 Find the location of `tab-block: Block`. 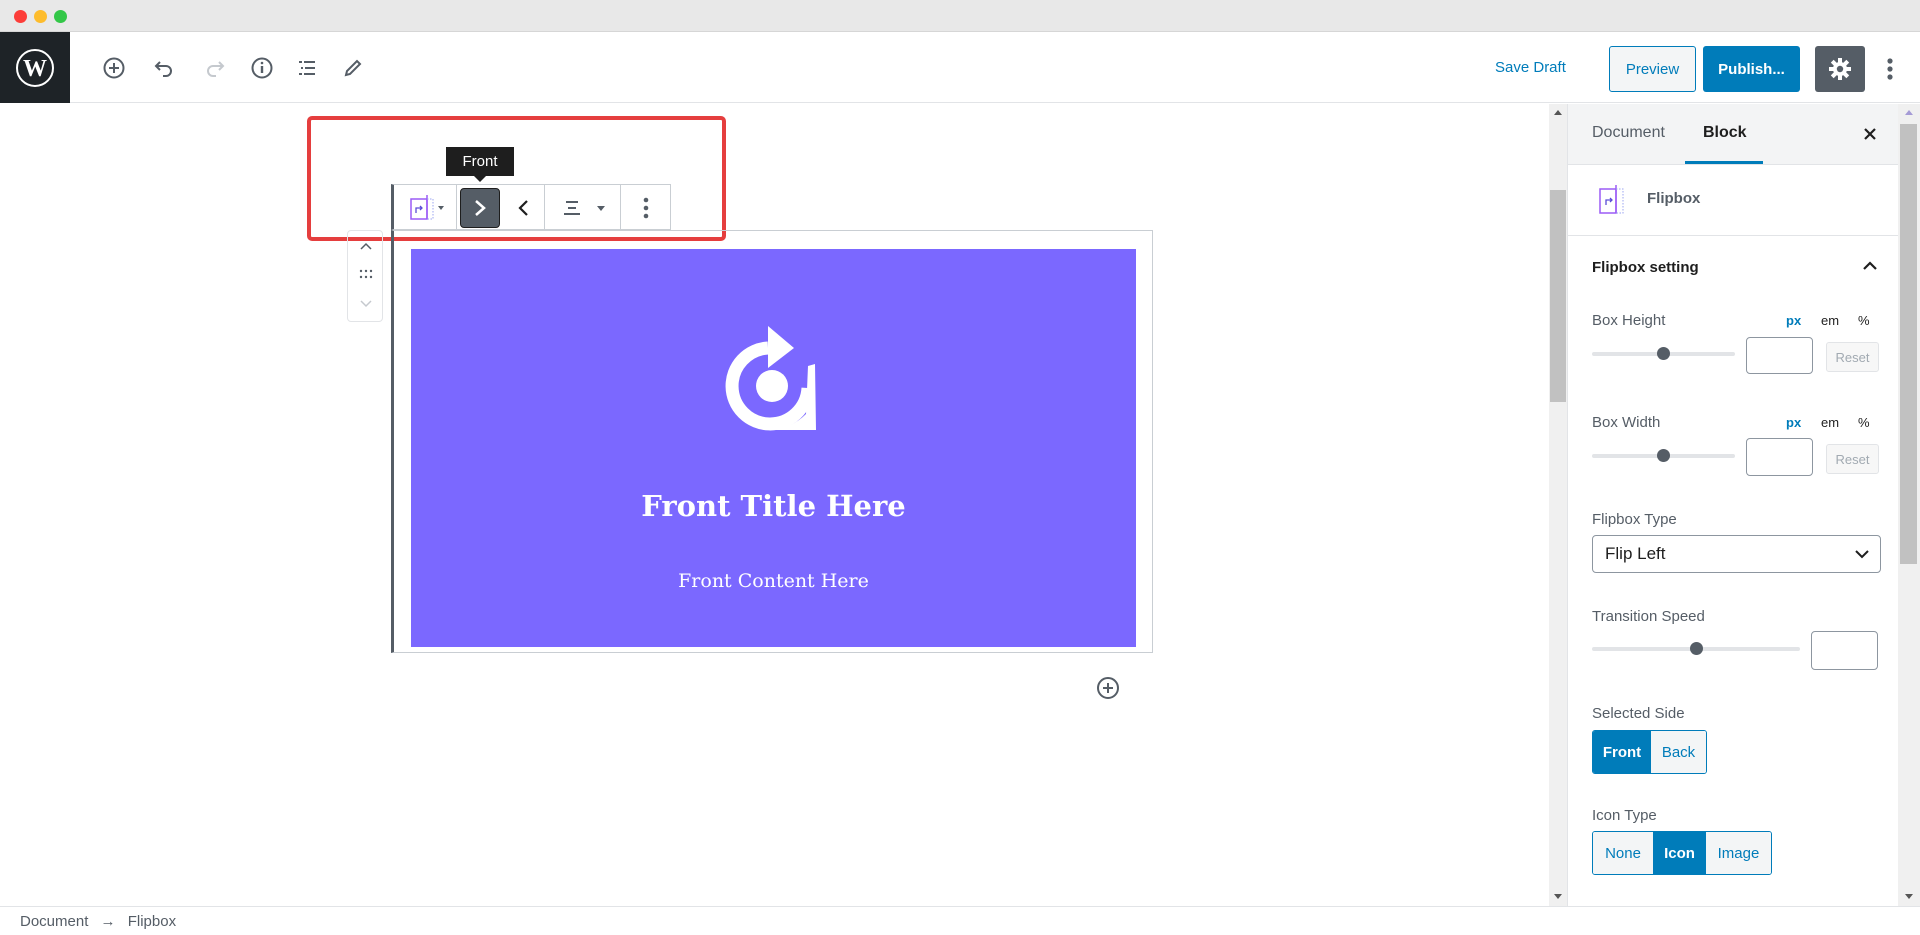

tab-block: Block is located at coordinates (1725, 133).